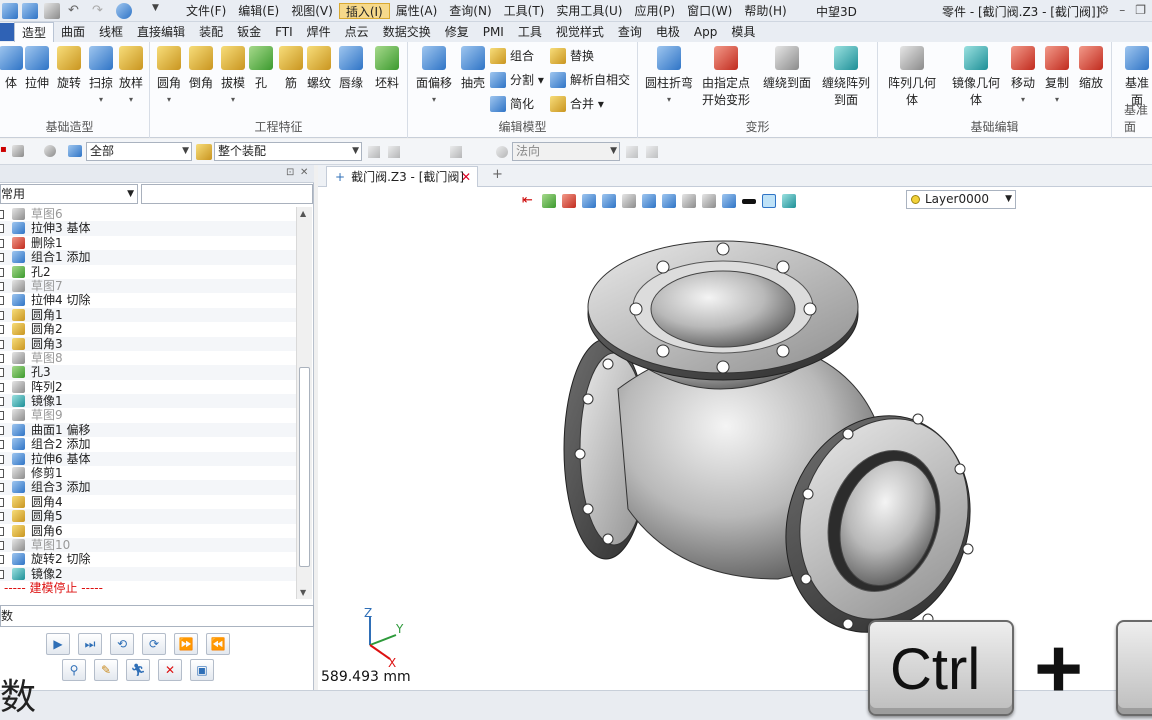 The height and width of the screenshot is (720, 1152). I want to click on merge-button: 合并 ▾, so click(577, 104).